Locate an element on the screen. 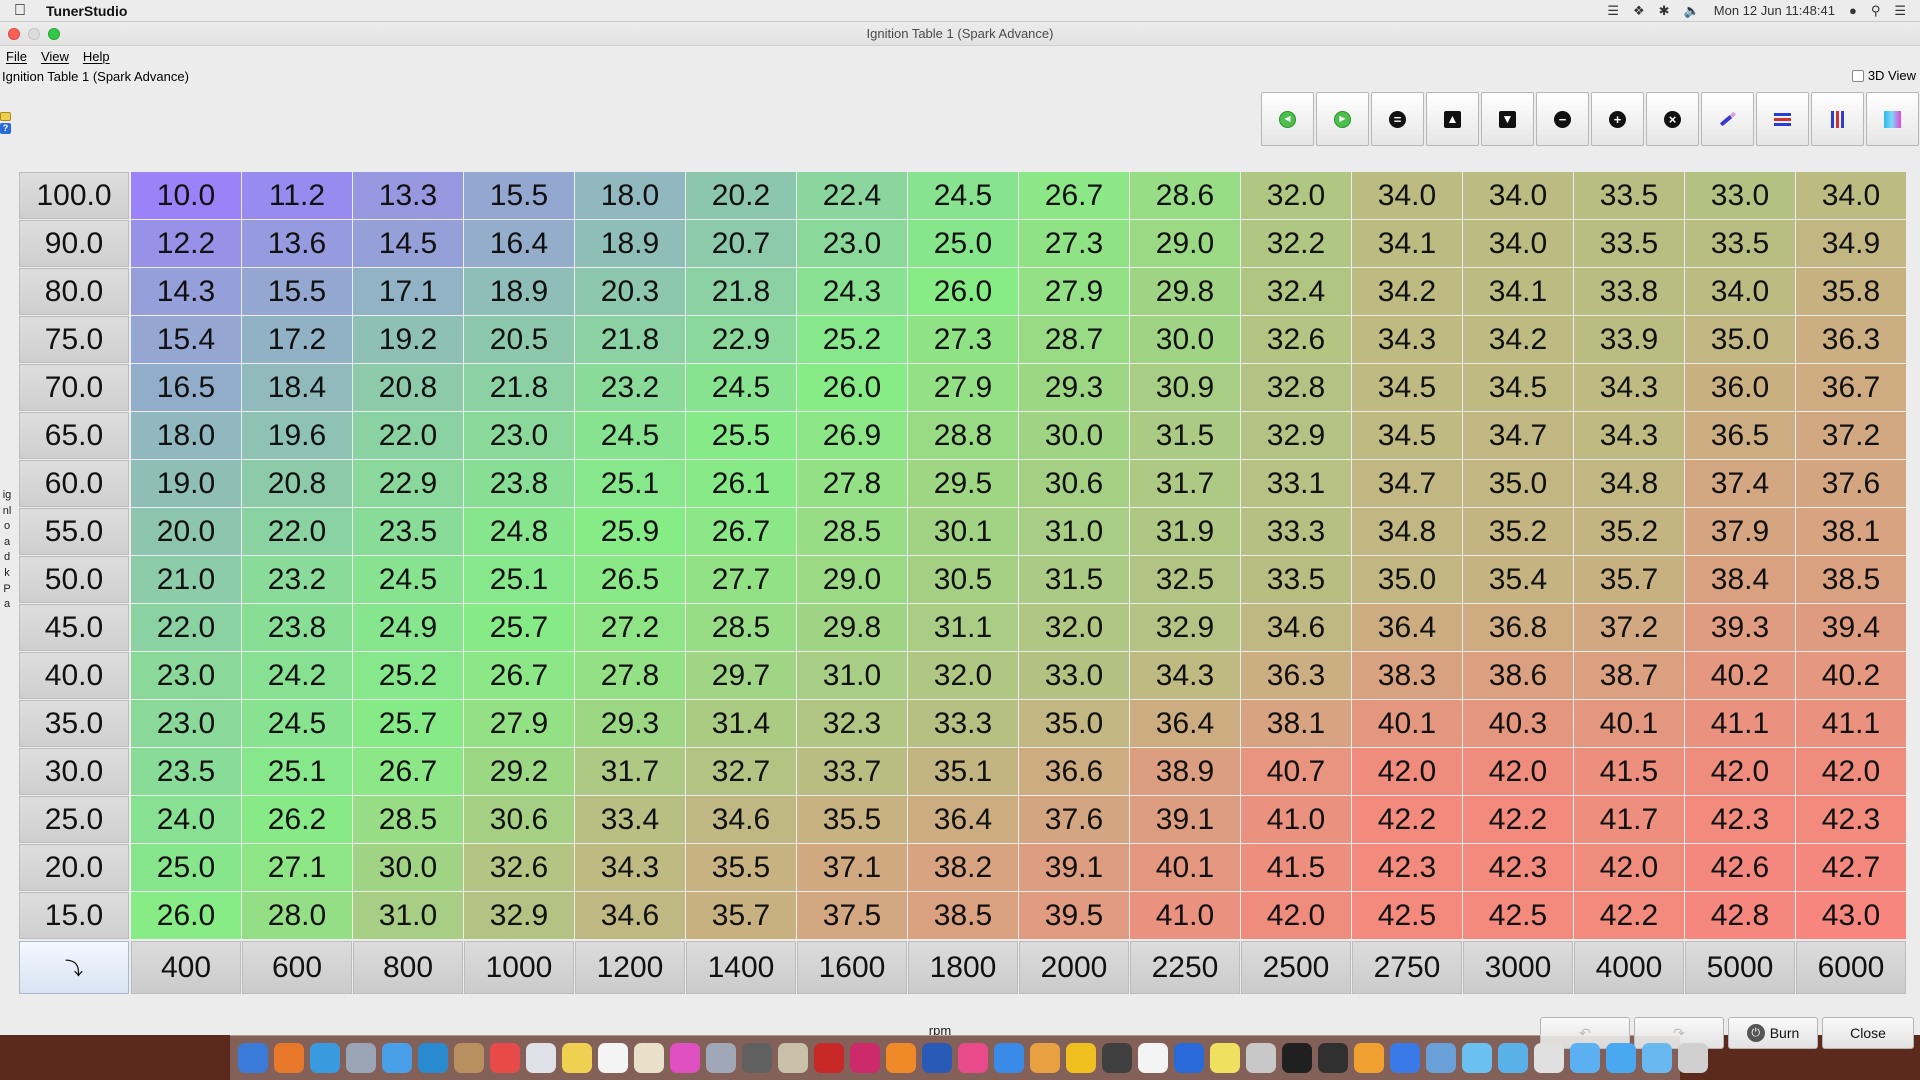 This screenshot has height=1080, width=1920. table-cell: 27.9 is located at coordinates (963, 387).